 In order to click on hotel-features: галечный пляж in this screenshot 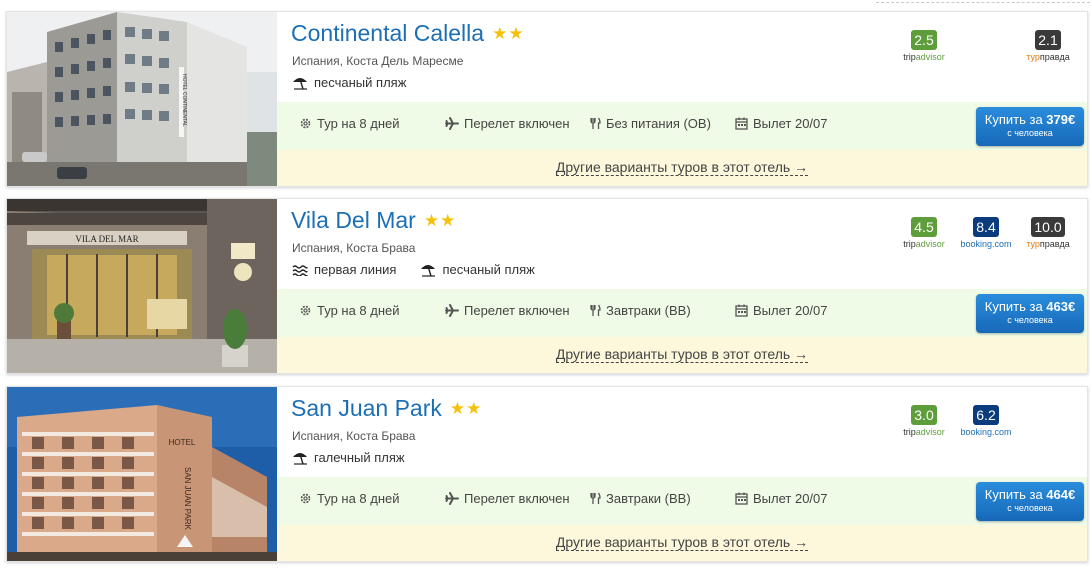, I will do `click(360, 457)`.